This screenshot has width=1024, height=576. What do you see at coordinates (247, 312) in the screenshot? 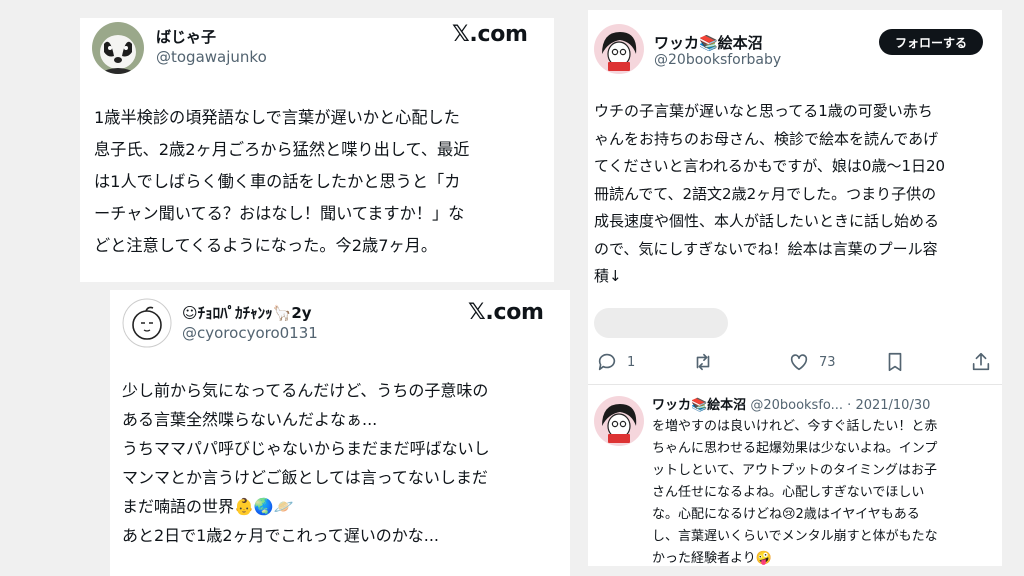
I see `display-name: ☺ﾁｮﾛﾊﾟｶﾁｬﾝｯ🦙2y` at bounding box center [247, 312].